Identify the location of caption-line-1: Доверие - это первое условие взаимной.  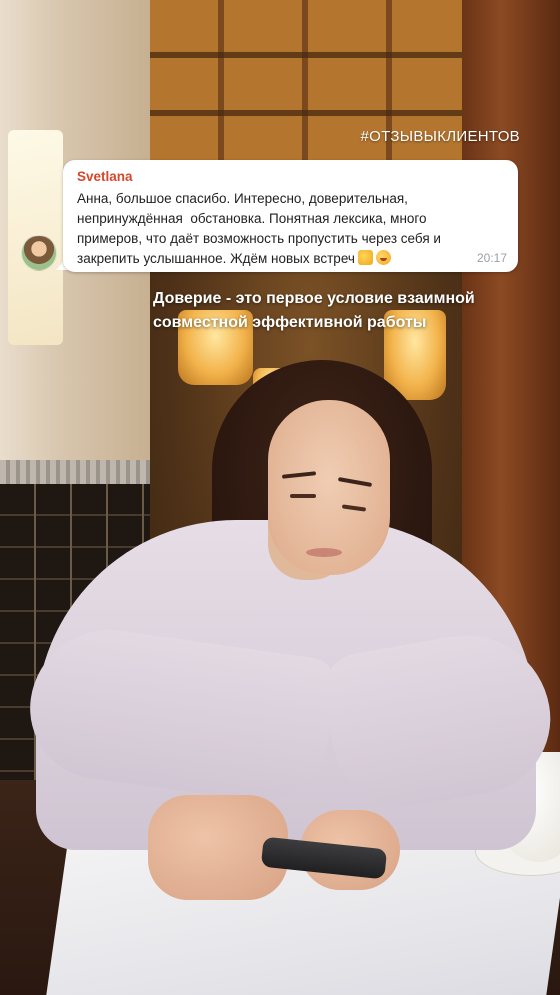
(314, 298).